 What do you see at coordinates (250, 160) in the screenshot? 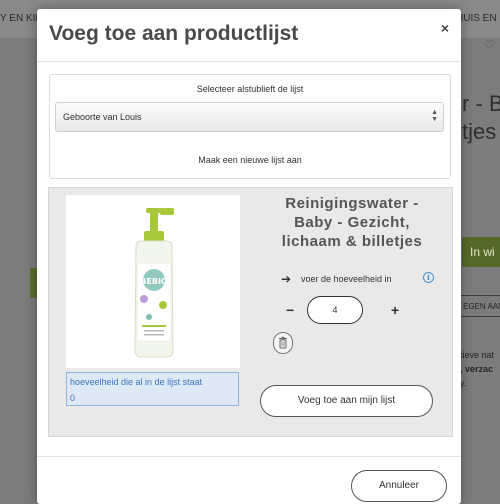
I see `create-new-list-link: Maak een nieuwe lijst aan` at bounding box center [250, 160].